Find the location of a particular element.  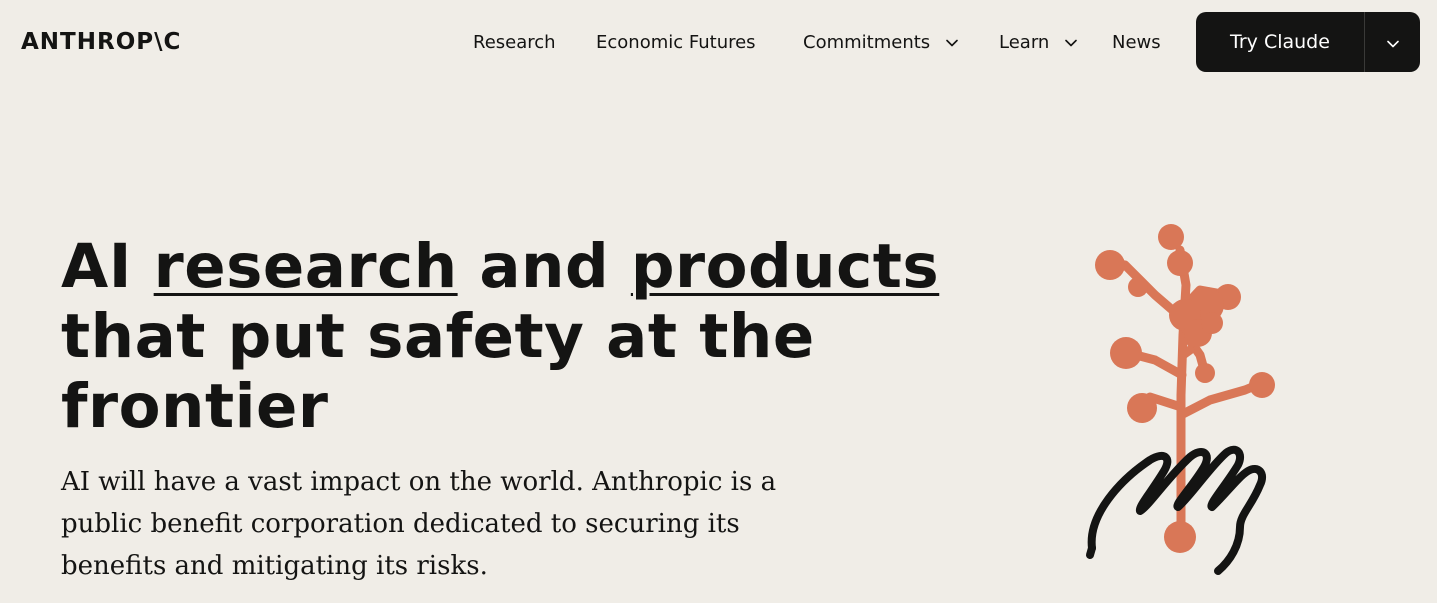

nav-research: Research is located at coordinates (514, 43).